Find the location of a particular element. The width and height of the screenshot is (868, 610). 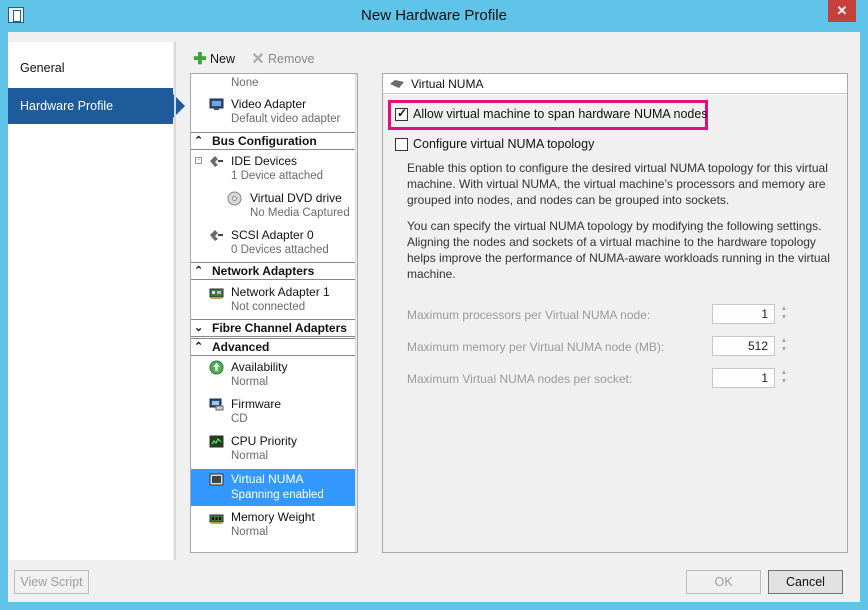

tree-item-availability: Availability Normal is located at coordinates (274, 375).